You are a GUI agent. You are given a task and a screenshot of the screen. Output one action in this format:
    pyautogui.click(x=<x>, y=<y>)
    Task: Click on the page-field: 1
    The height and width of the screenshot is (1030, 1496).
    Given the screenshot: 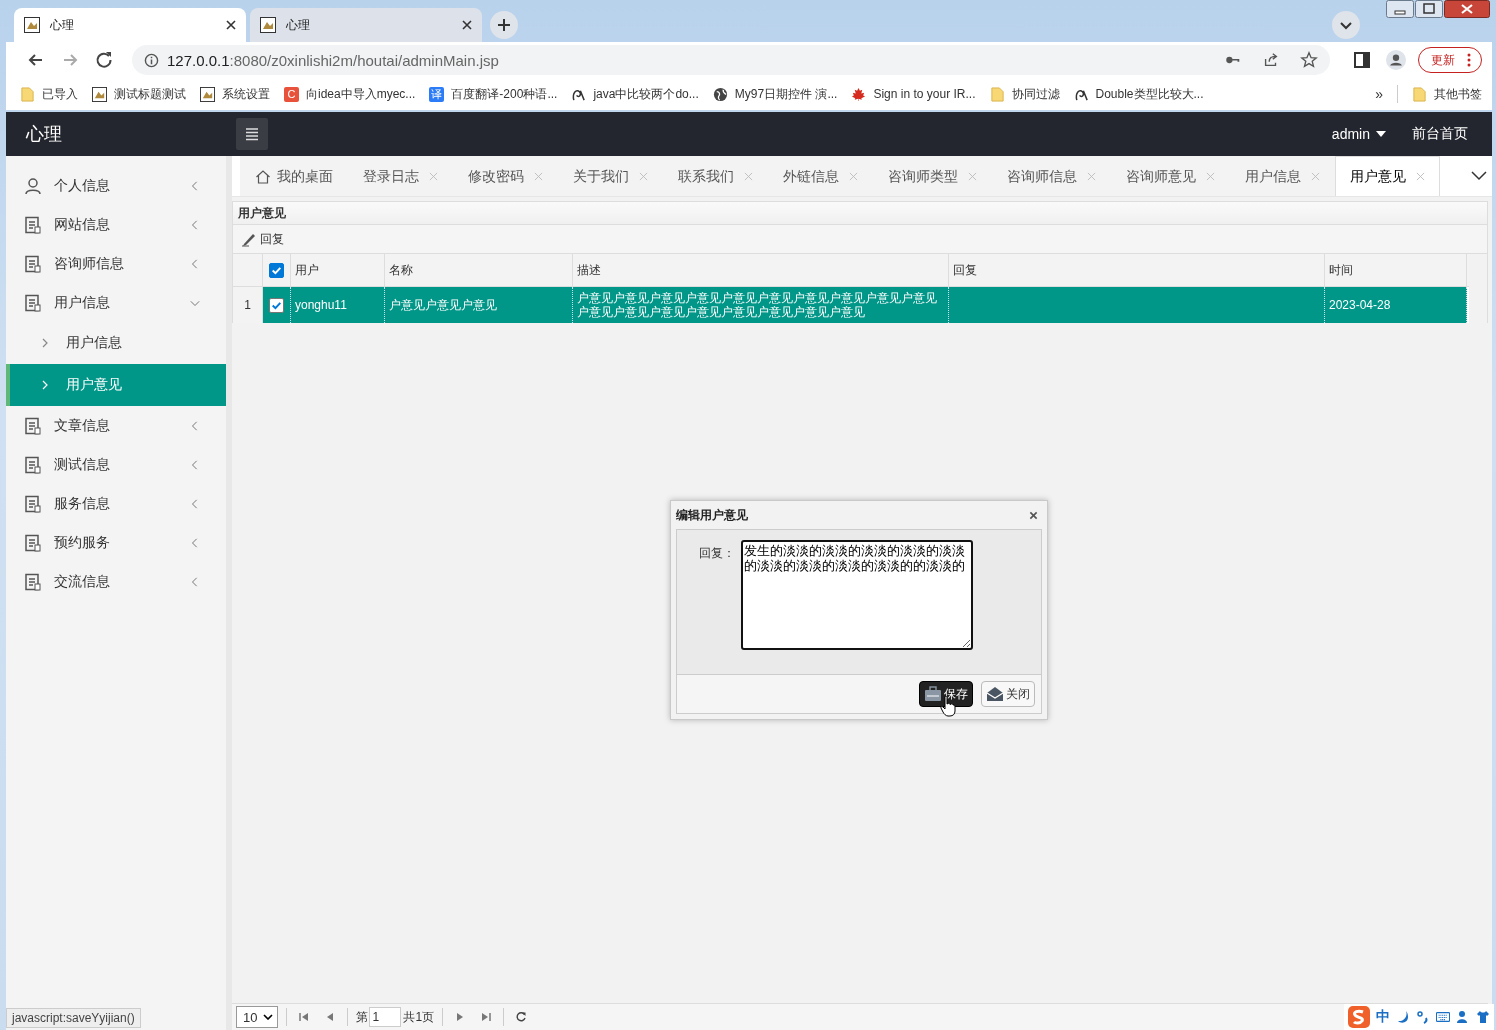 What is the action you would take?
    pyautogui.click(x=385, y=1017)
    